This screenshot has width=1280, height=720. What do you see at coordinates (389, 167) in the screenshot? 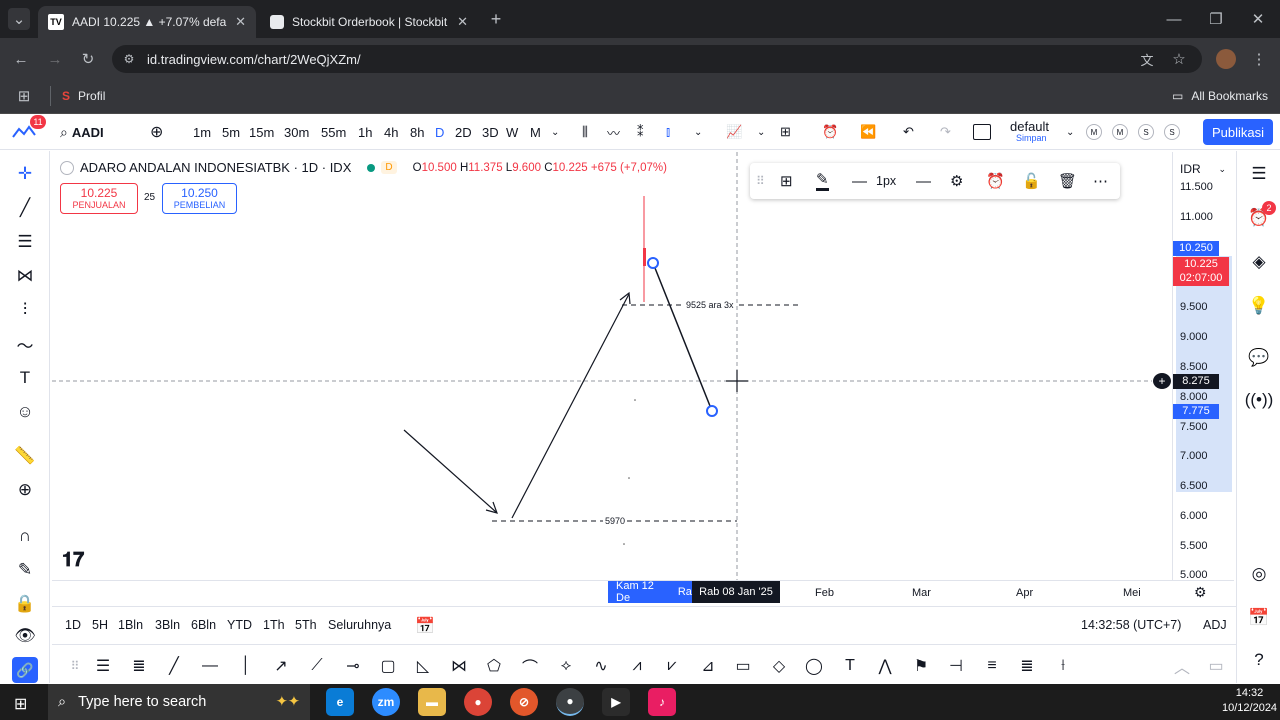
I see `delay-badge: D` at bounding box center [389, 167].